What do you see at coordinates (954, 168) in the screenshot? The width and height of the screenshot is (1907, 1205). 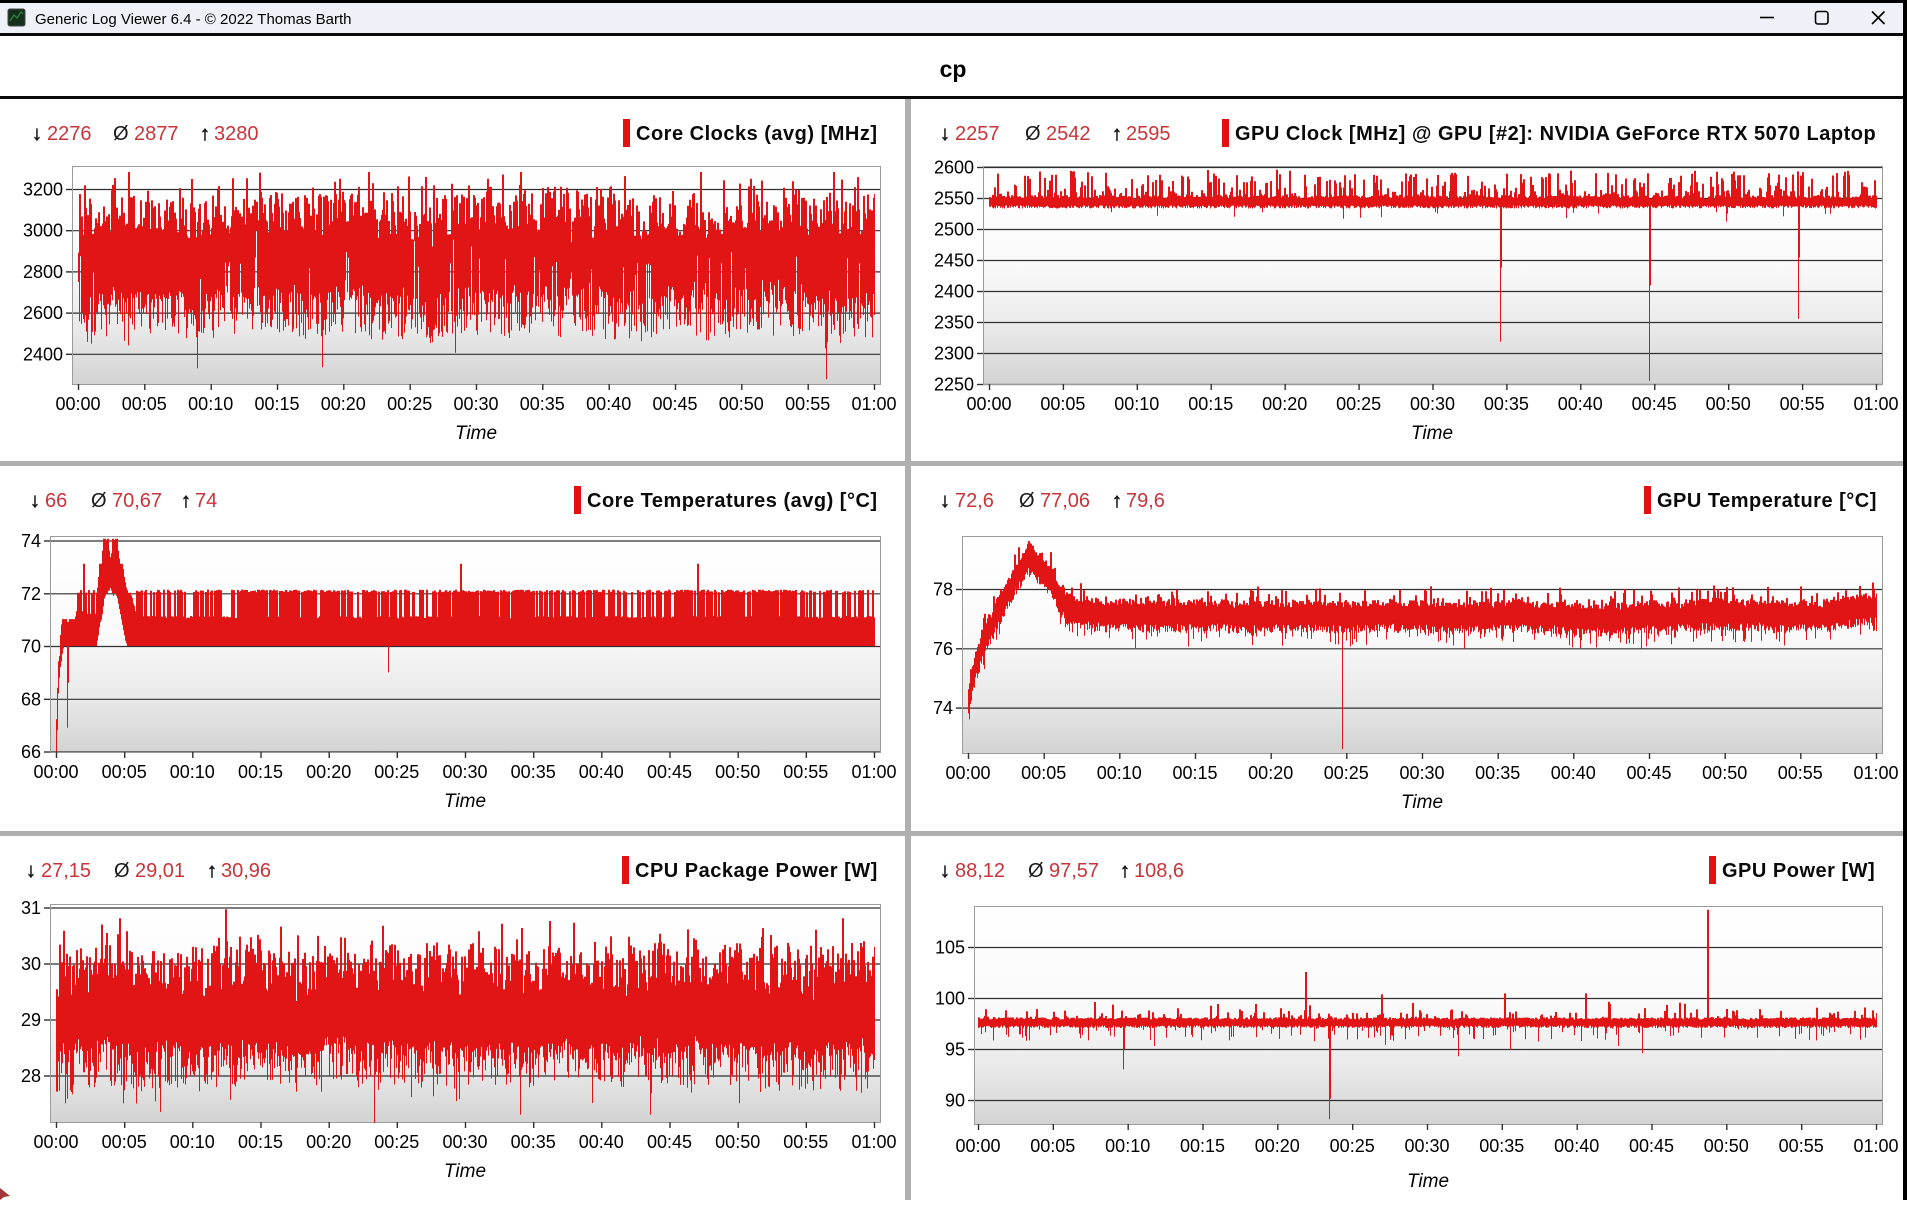 I see `svg-text: 2600` at bounding box center [954, 168].